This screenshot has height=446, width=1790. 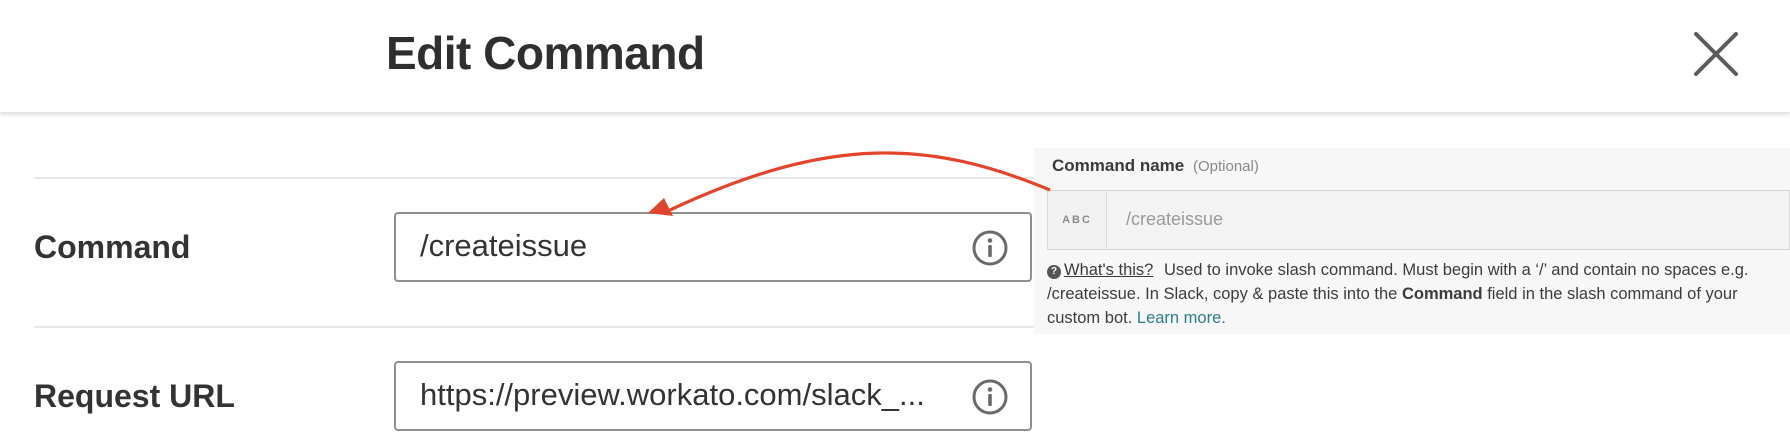 What do you see at coordinates (545, 53) in the screenshot?
I see `page-title: Edit Command` at bounding box center [545, 53].